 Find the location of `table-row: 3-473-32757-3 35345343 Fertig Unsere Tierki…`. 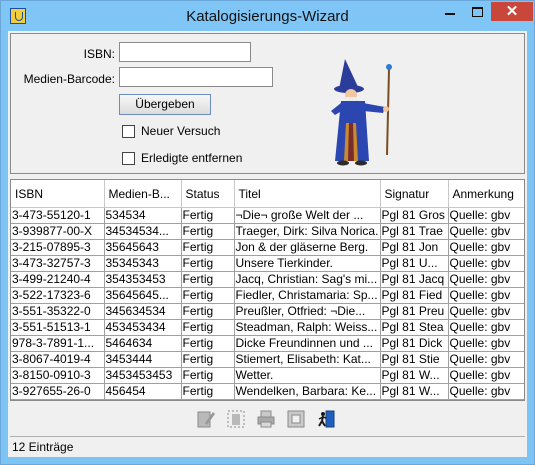

table-row: 3-473-32757-3 35345343 Fertig Unsere Tierki… is located at coordinates (267, 263).